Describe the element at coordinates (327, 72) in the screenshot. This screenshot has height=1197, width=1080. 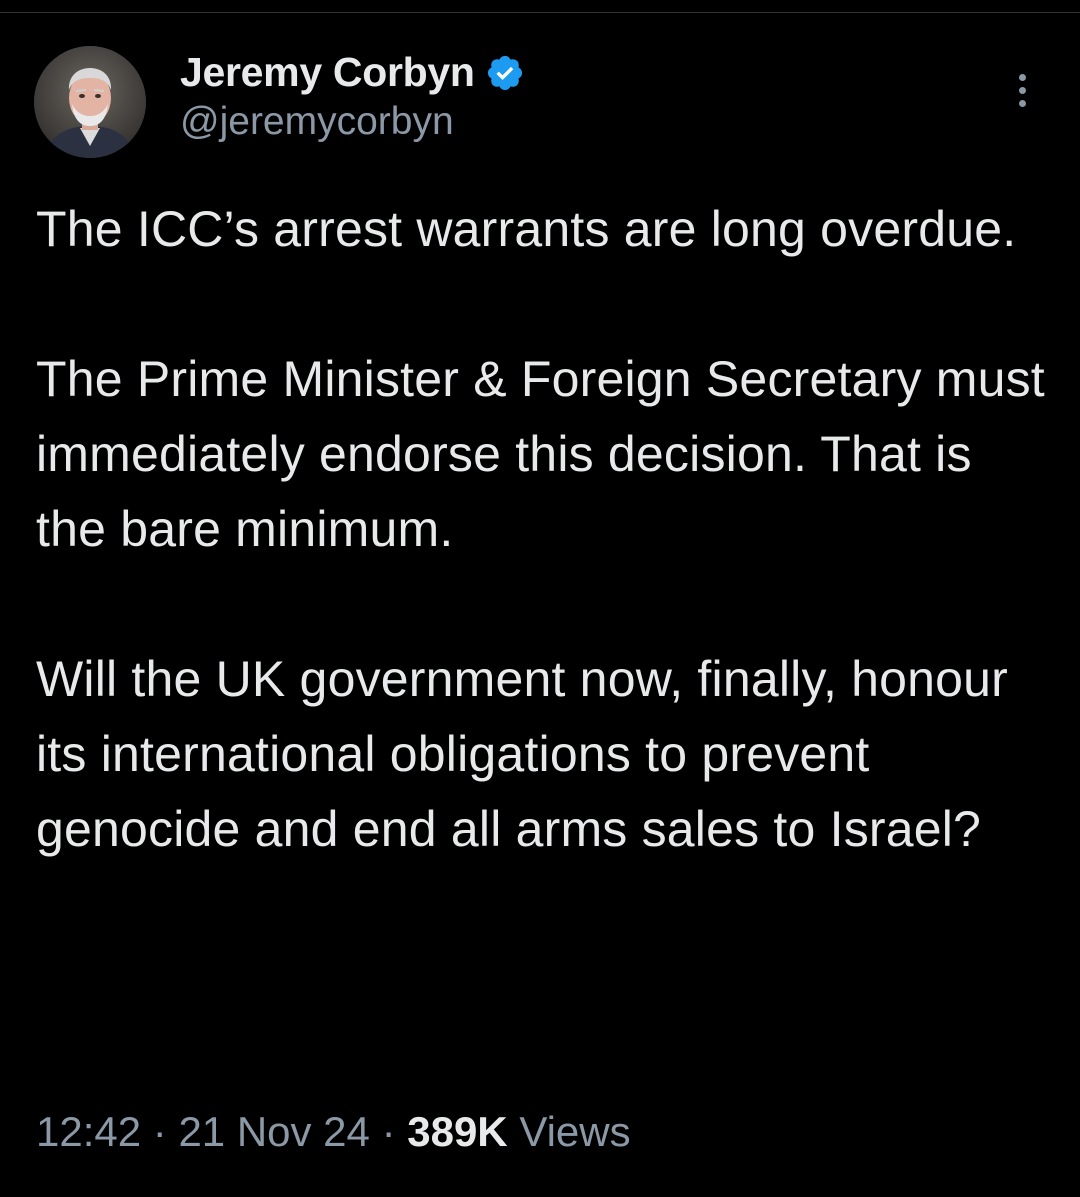
I see `display-name: Jeremy Corbyn` at that location.